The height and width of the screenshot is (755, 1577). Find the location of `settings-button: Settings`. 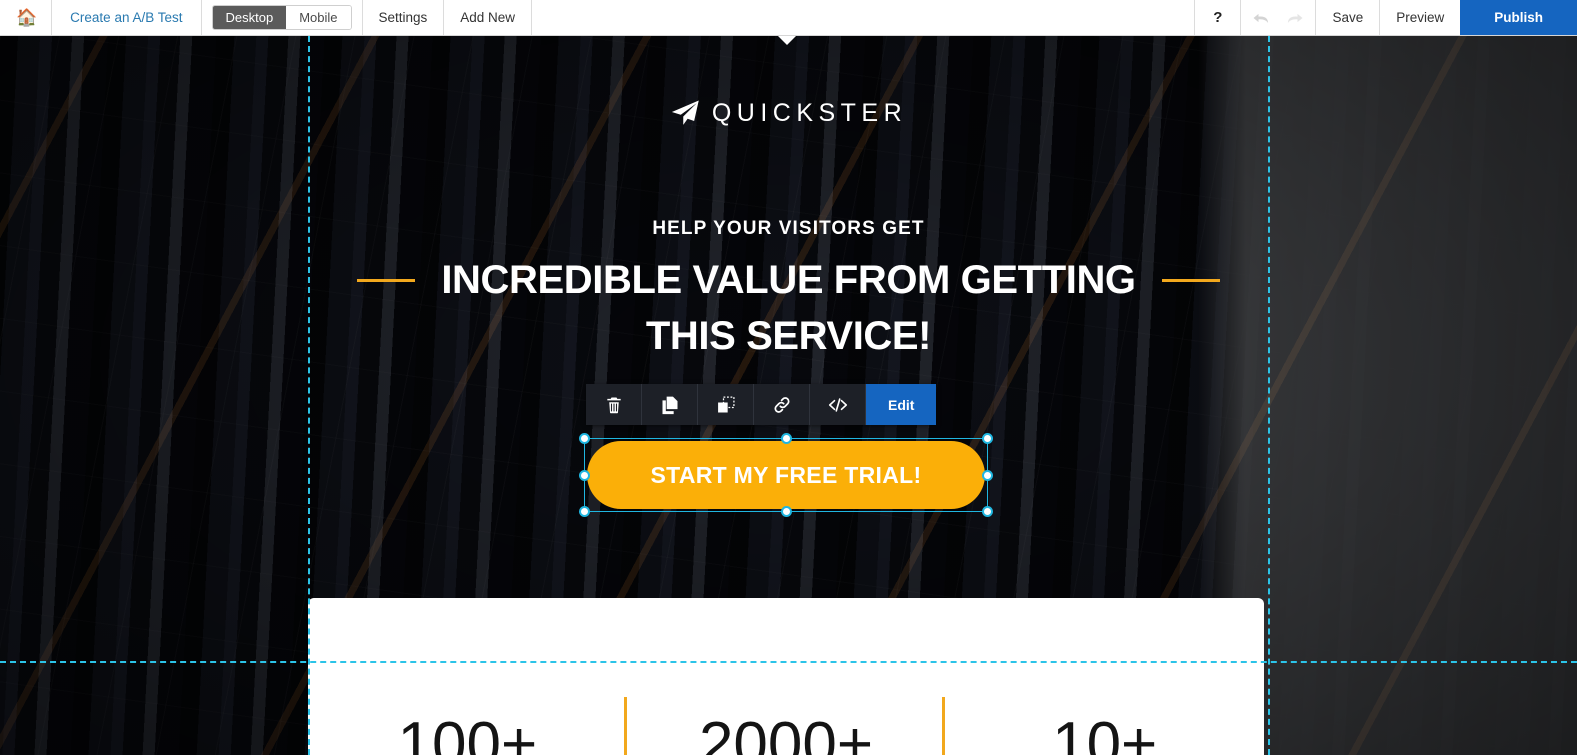

settings-button: Settings is located at coordinates (403, 17).